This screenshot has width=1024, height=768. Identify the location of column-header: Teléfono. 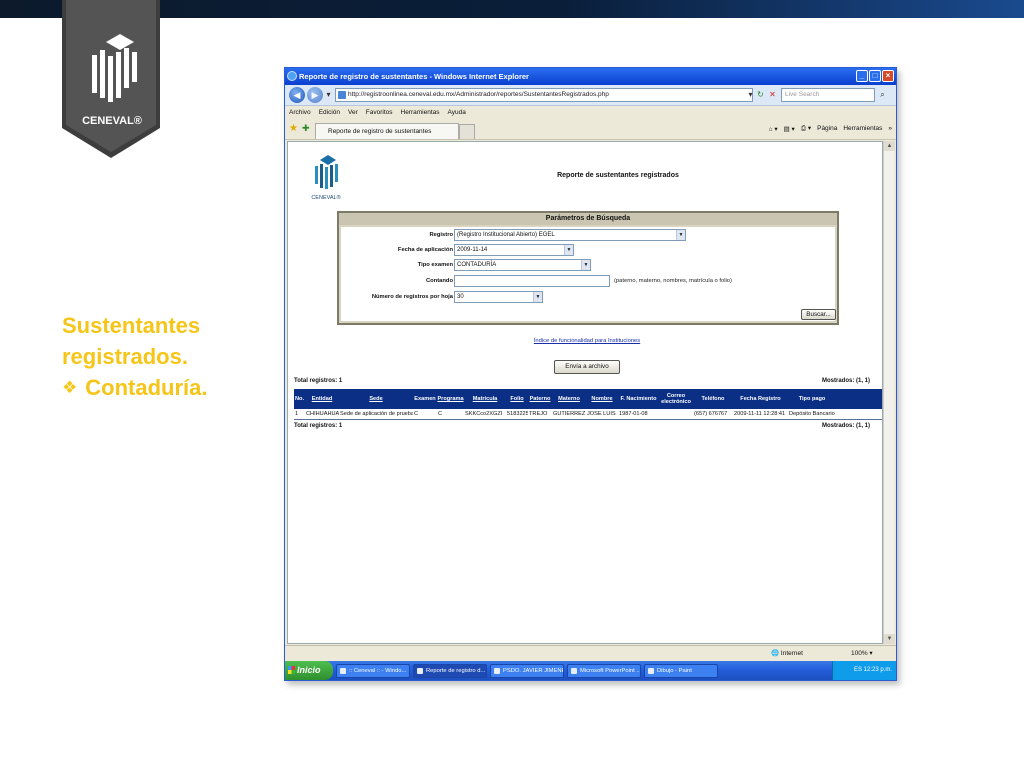
(713, 399).